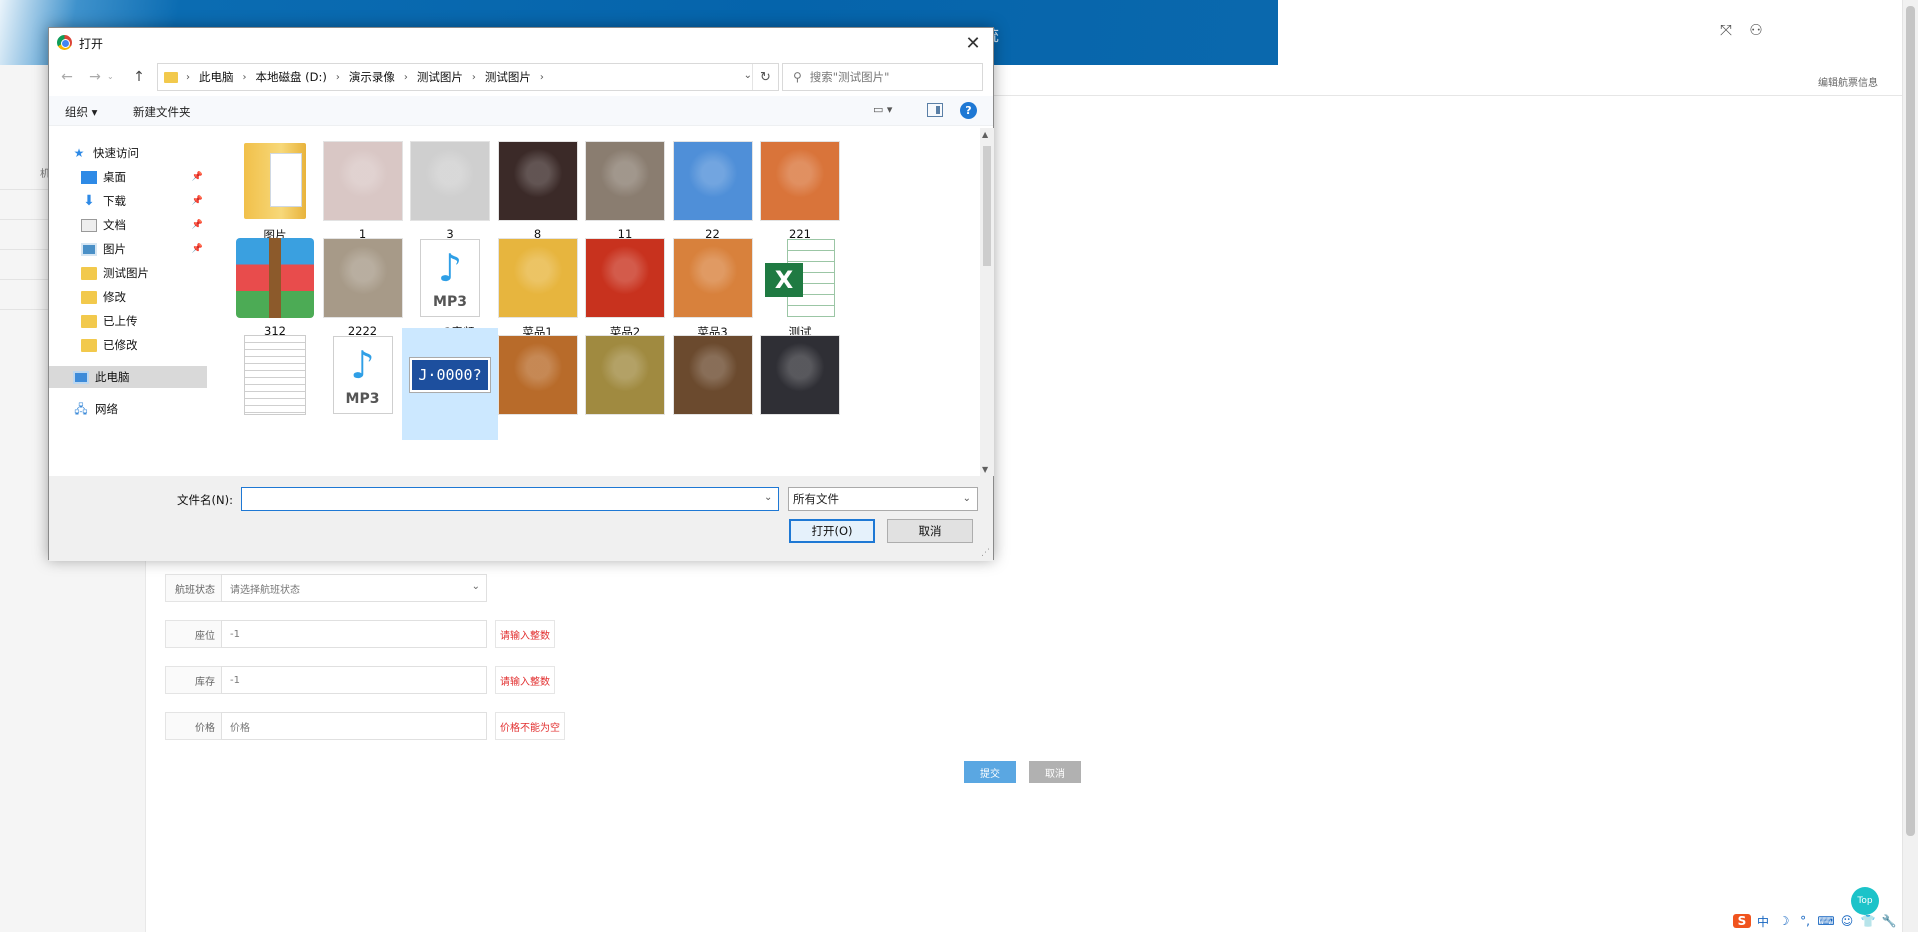 This screenshot has width=1918, height=932. Describe the element at coordinates (89, 200) in the screenshot. I see `download-icon: ⬇` at that location.